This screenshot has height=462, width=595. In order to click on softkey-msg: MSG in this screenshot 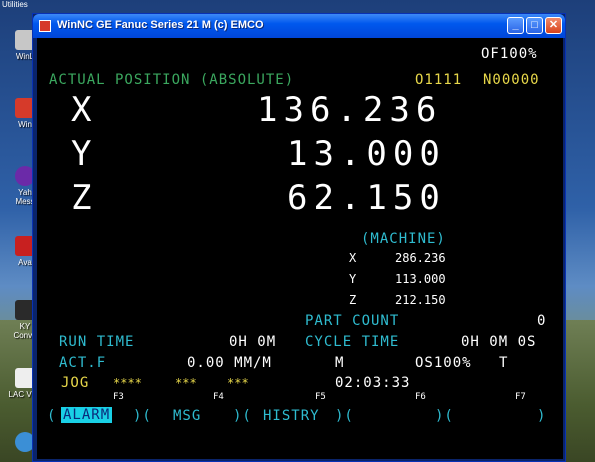, I will do `click(187, 416)`.